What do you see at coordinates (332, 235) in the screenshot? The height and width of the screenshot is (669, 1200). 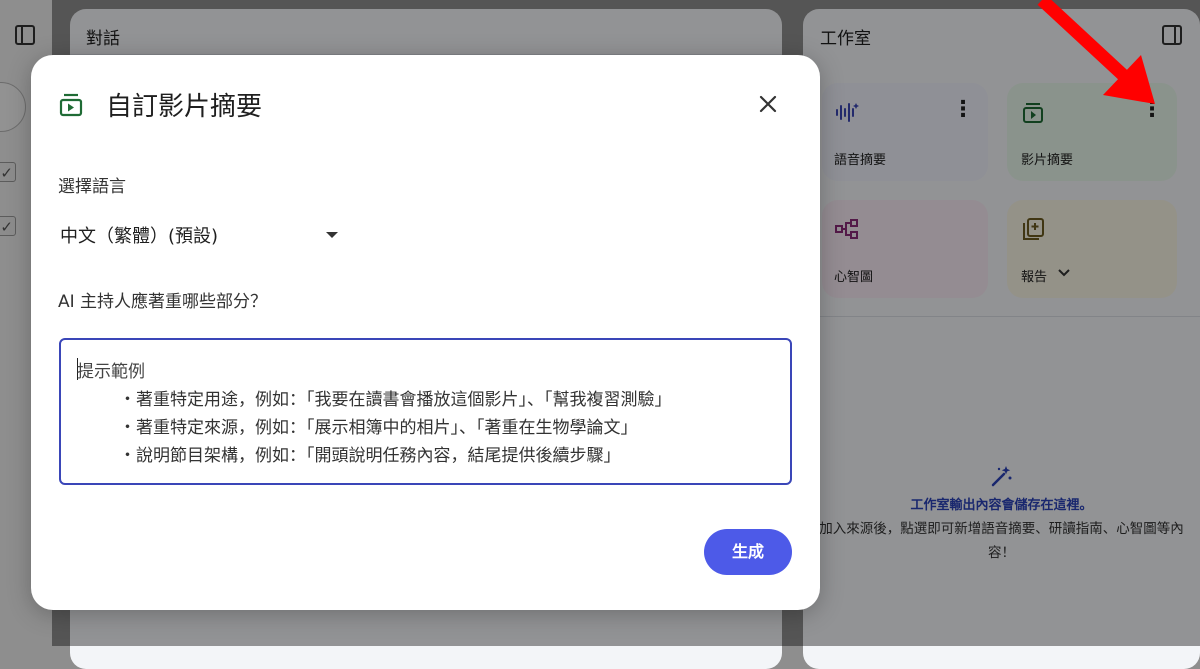 I see `caret-down-icon` at bounding box center [332, 235].